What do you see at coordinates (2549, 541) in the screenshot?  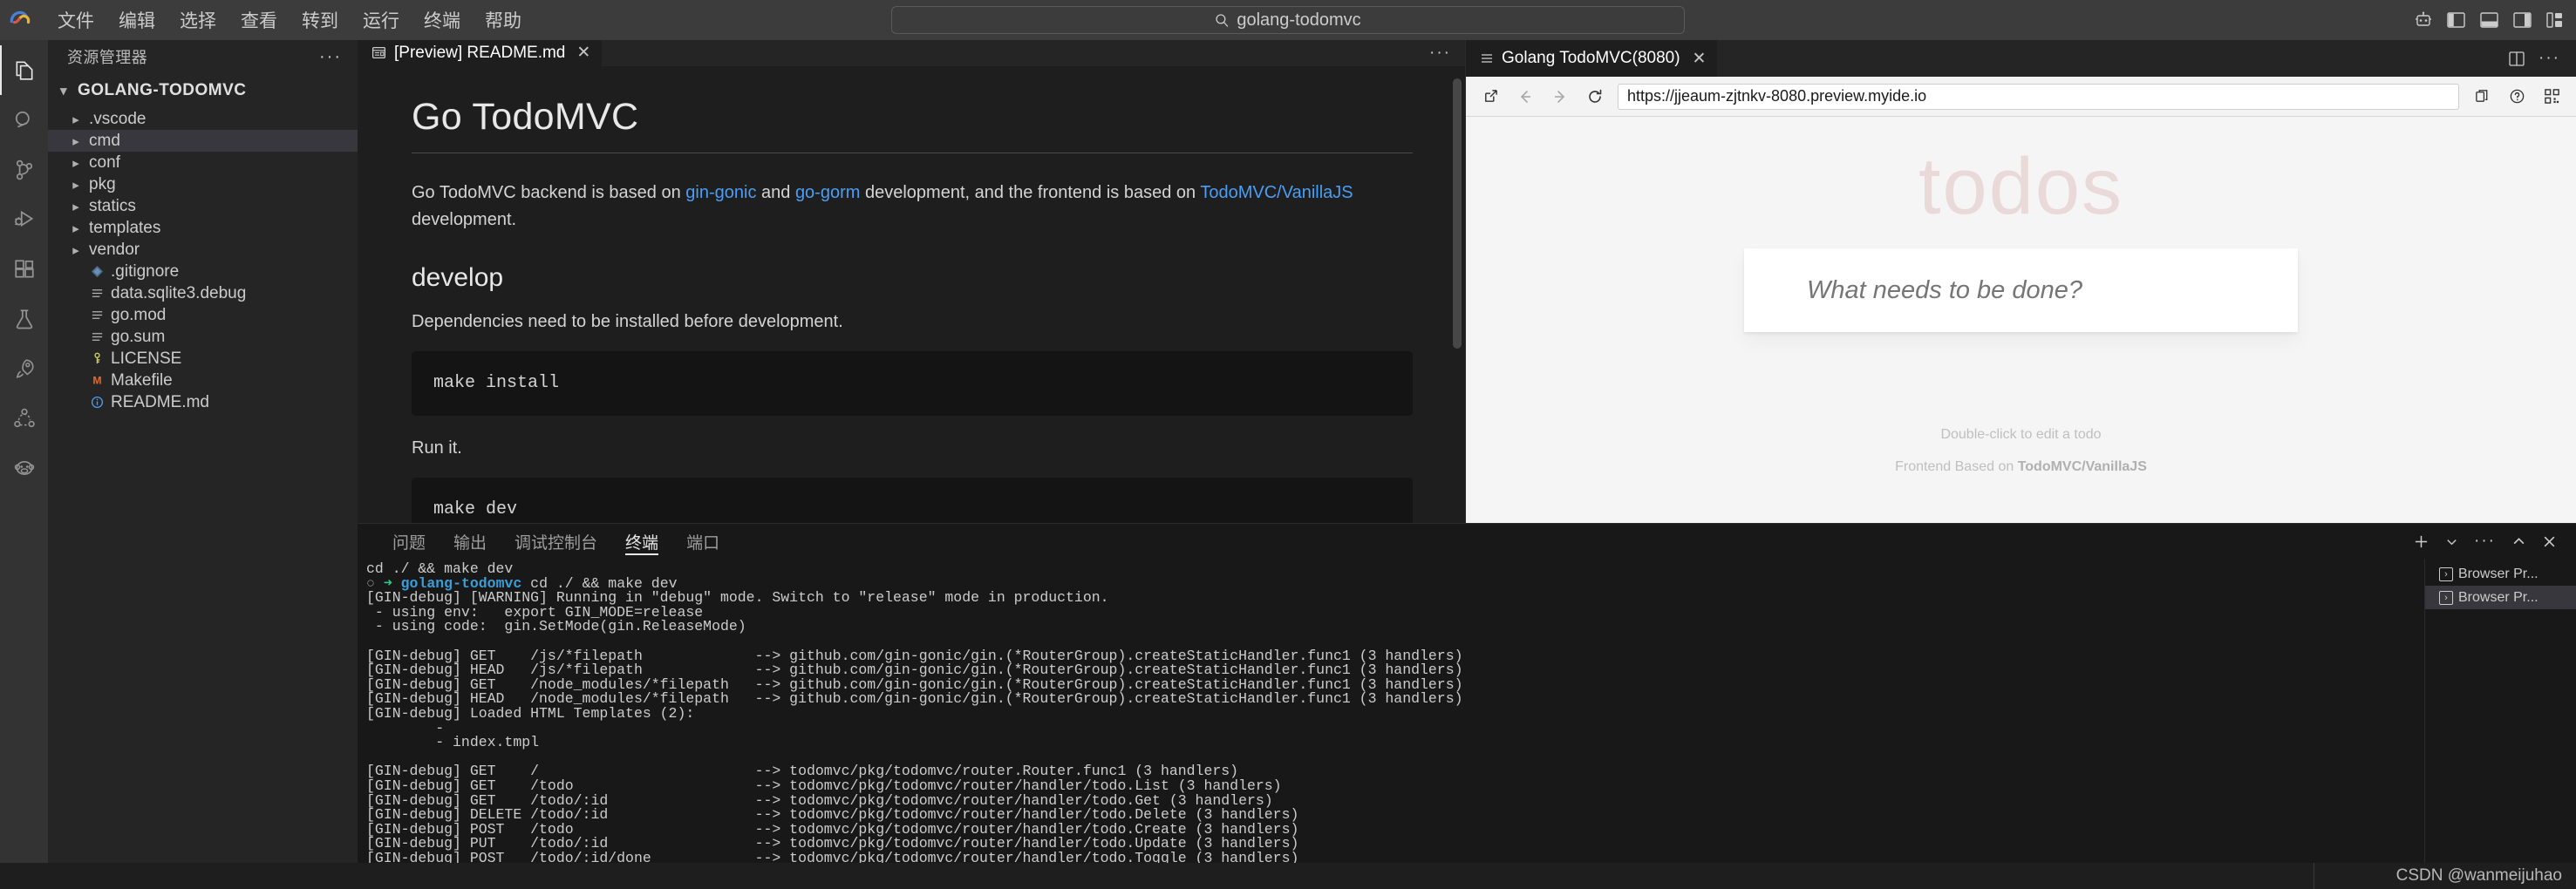 I see `close-panel-icon` at bounding box center [2549, 541].